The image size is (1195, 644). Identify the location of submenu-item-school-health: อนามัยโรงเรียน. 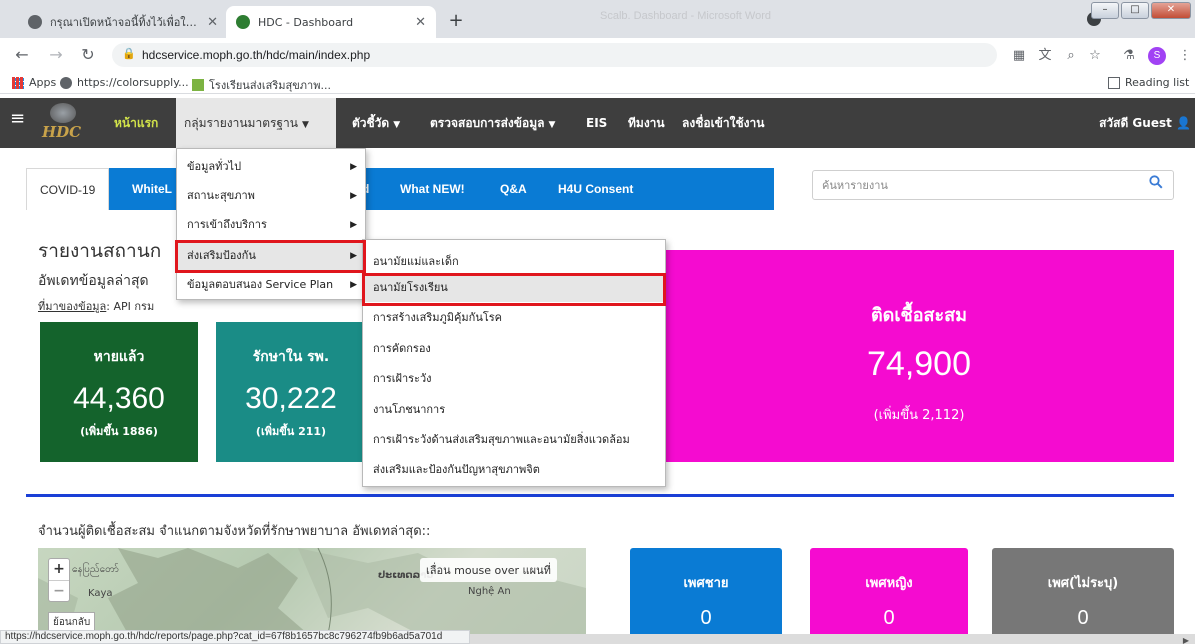
(514, 288).